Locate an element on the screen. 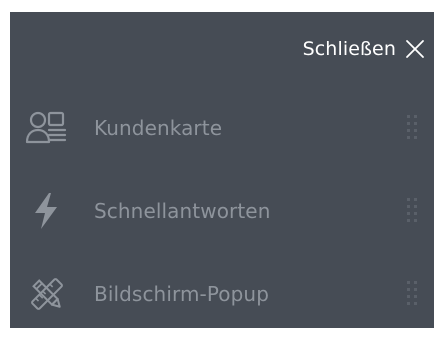  lightning-bolt-icon is located at coordinates (47, 211).